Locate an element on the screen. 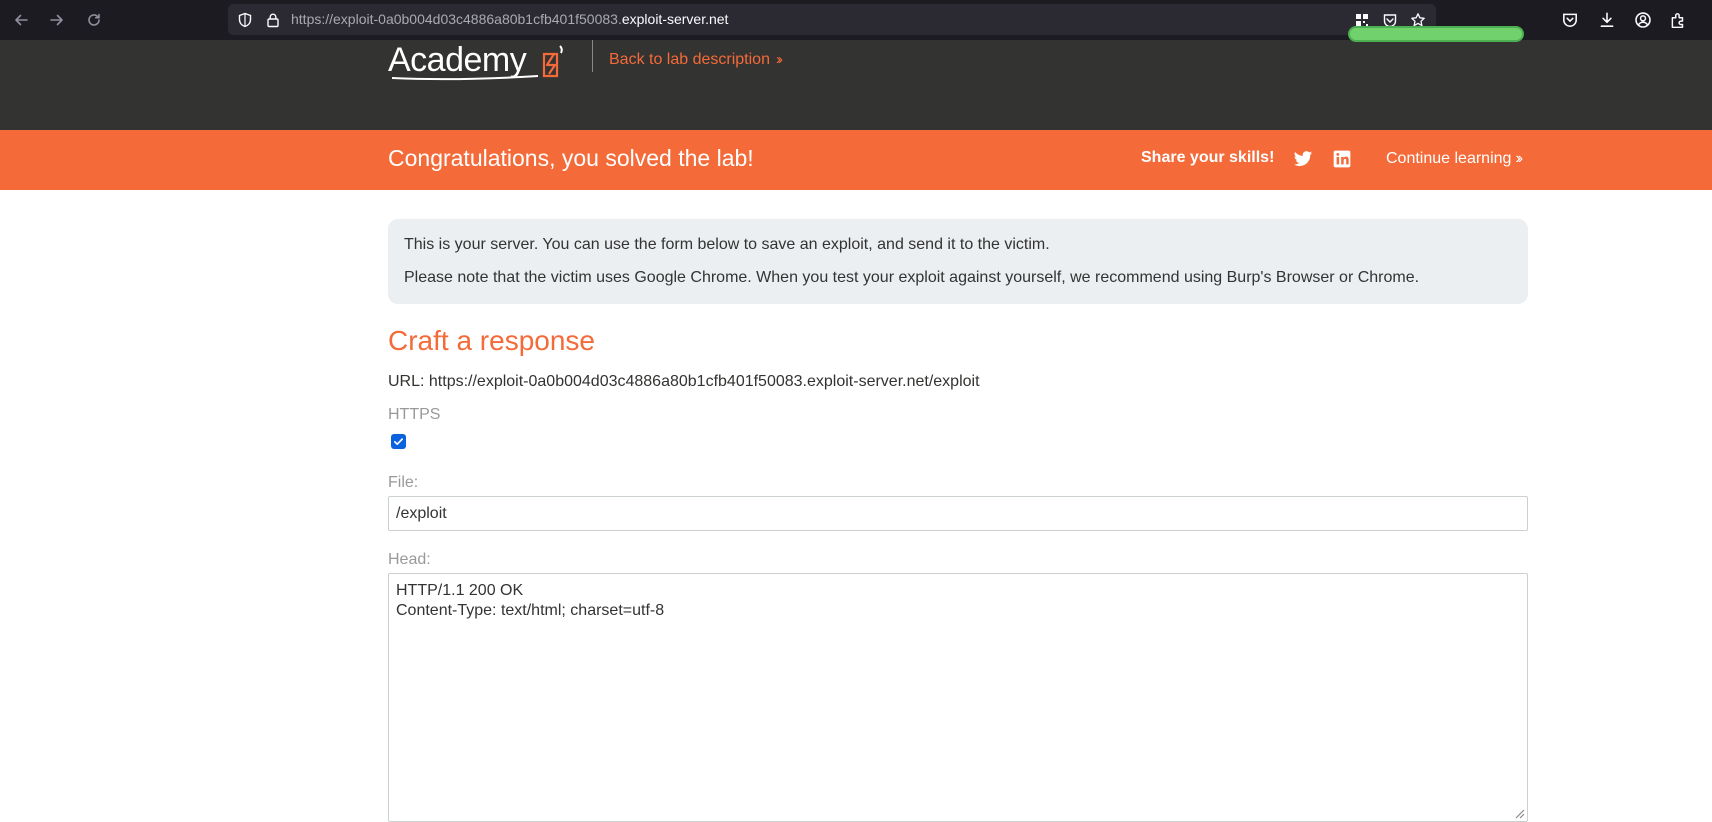 This screenshot has height=822, width=1712. download-icon is located at coordinates (1607, 20).